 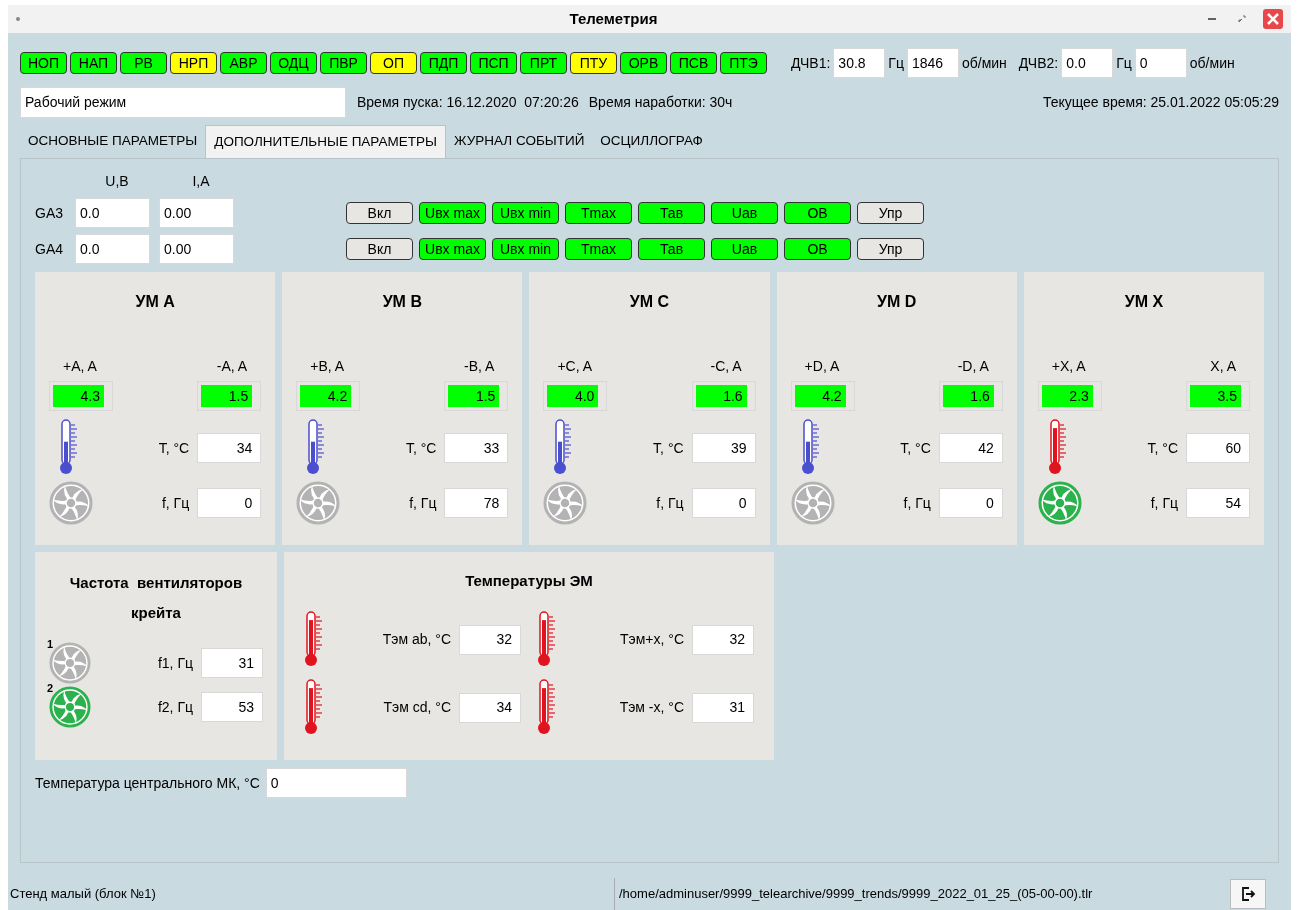 What do you see at coordinates (598, 249) in the screenshot?
I see `flag-indicator: Tmax` at bounding box center [598, 249].